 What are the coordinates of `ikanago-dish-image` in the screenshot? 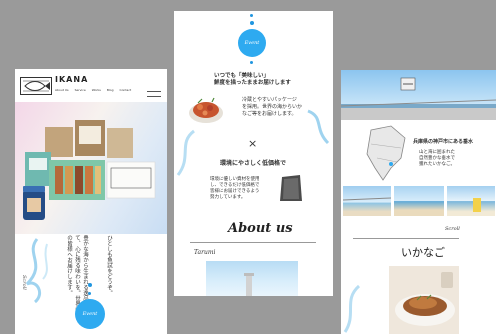 It's located at (424, 300).